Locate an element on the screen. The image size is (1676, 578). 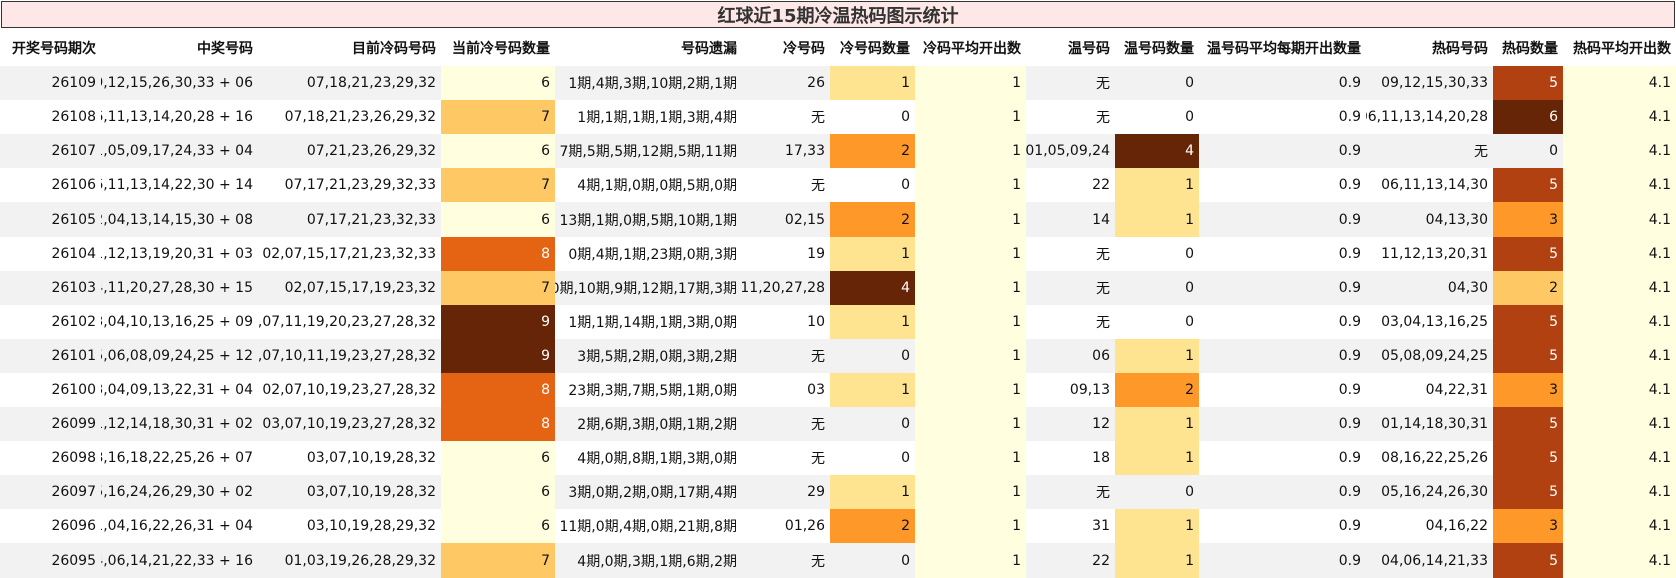
cell-hot-numbers: 01,14,18,30,31 is located at coordinates (1429, 424).